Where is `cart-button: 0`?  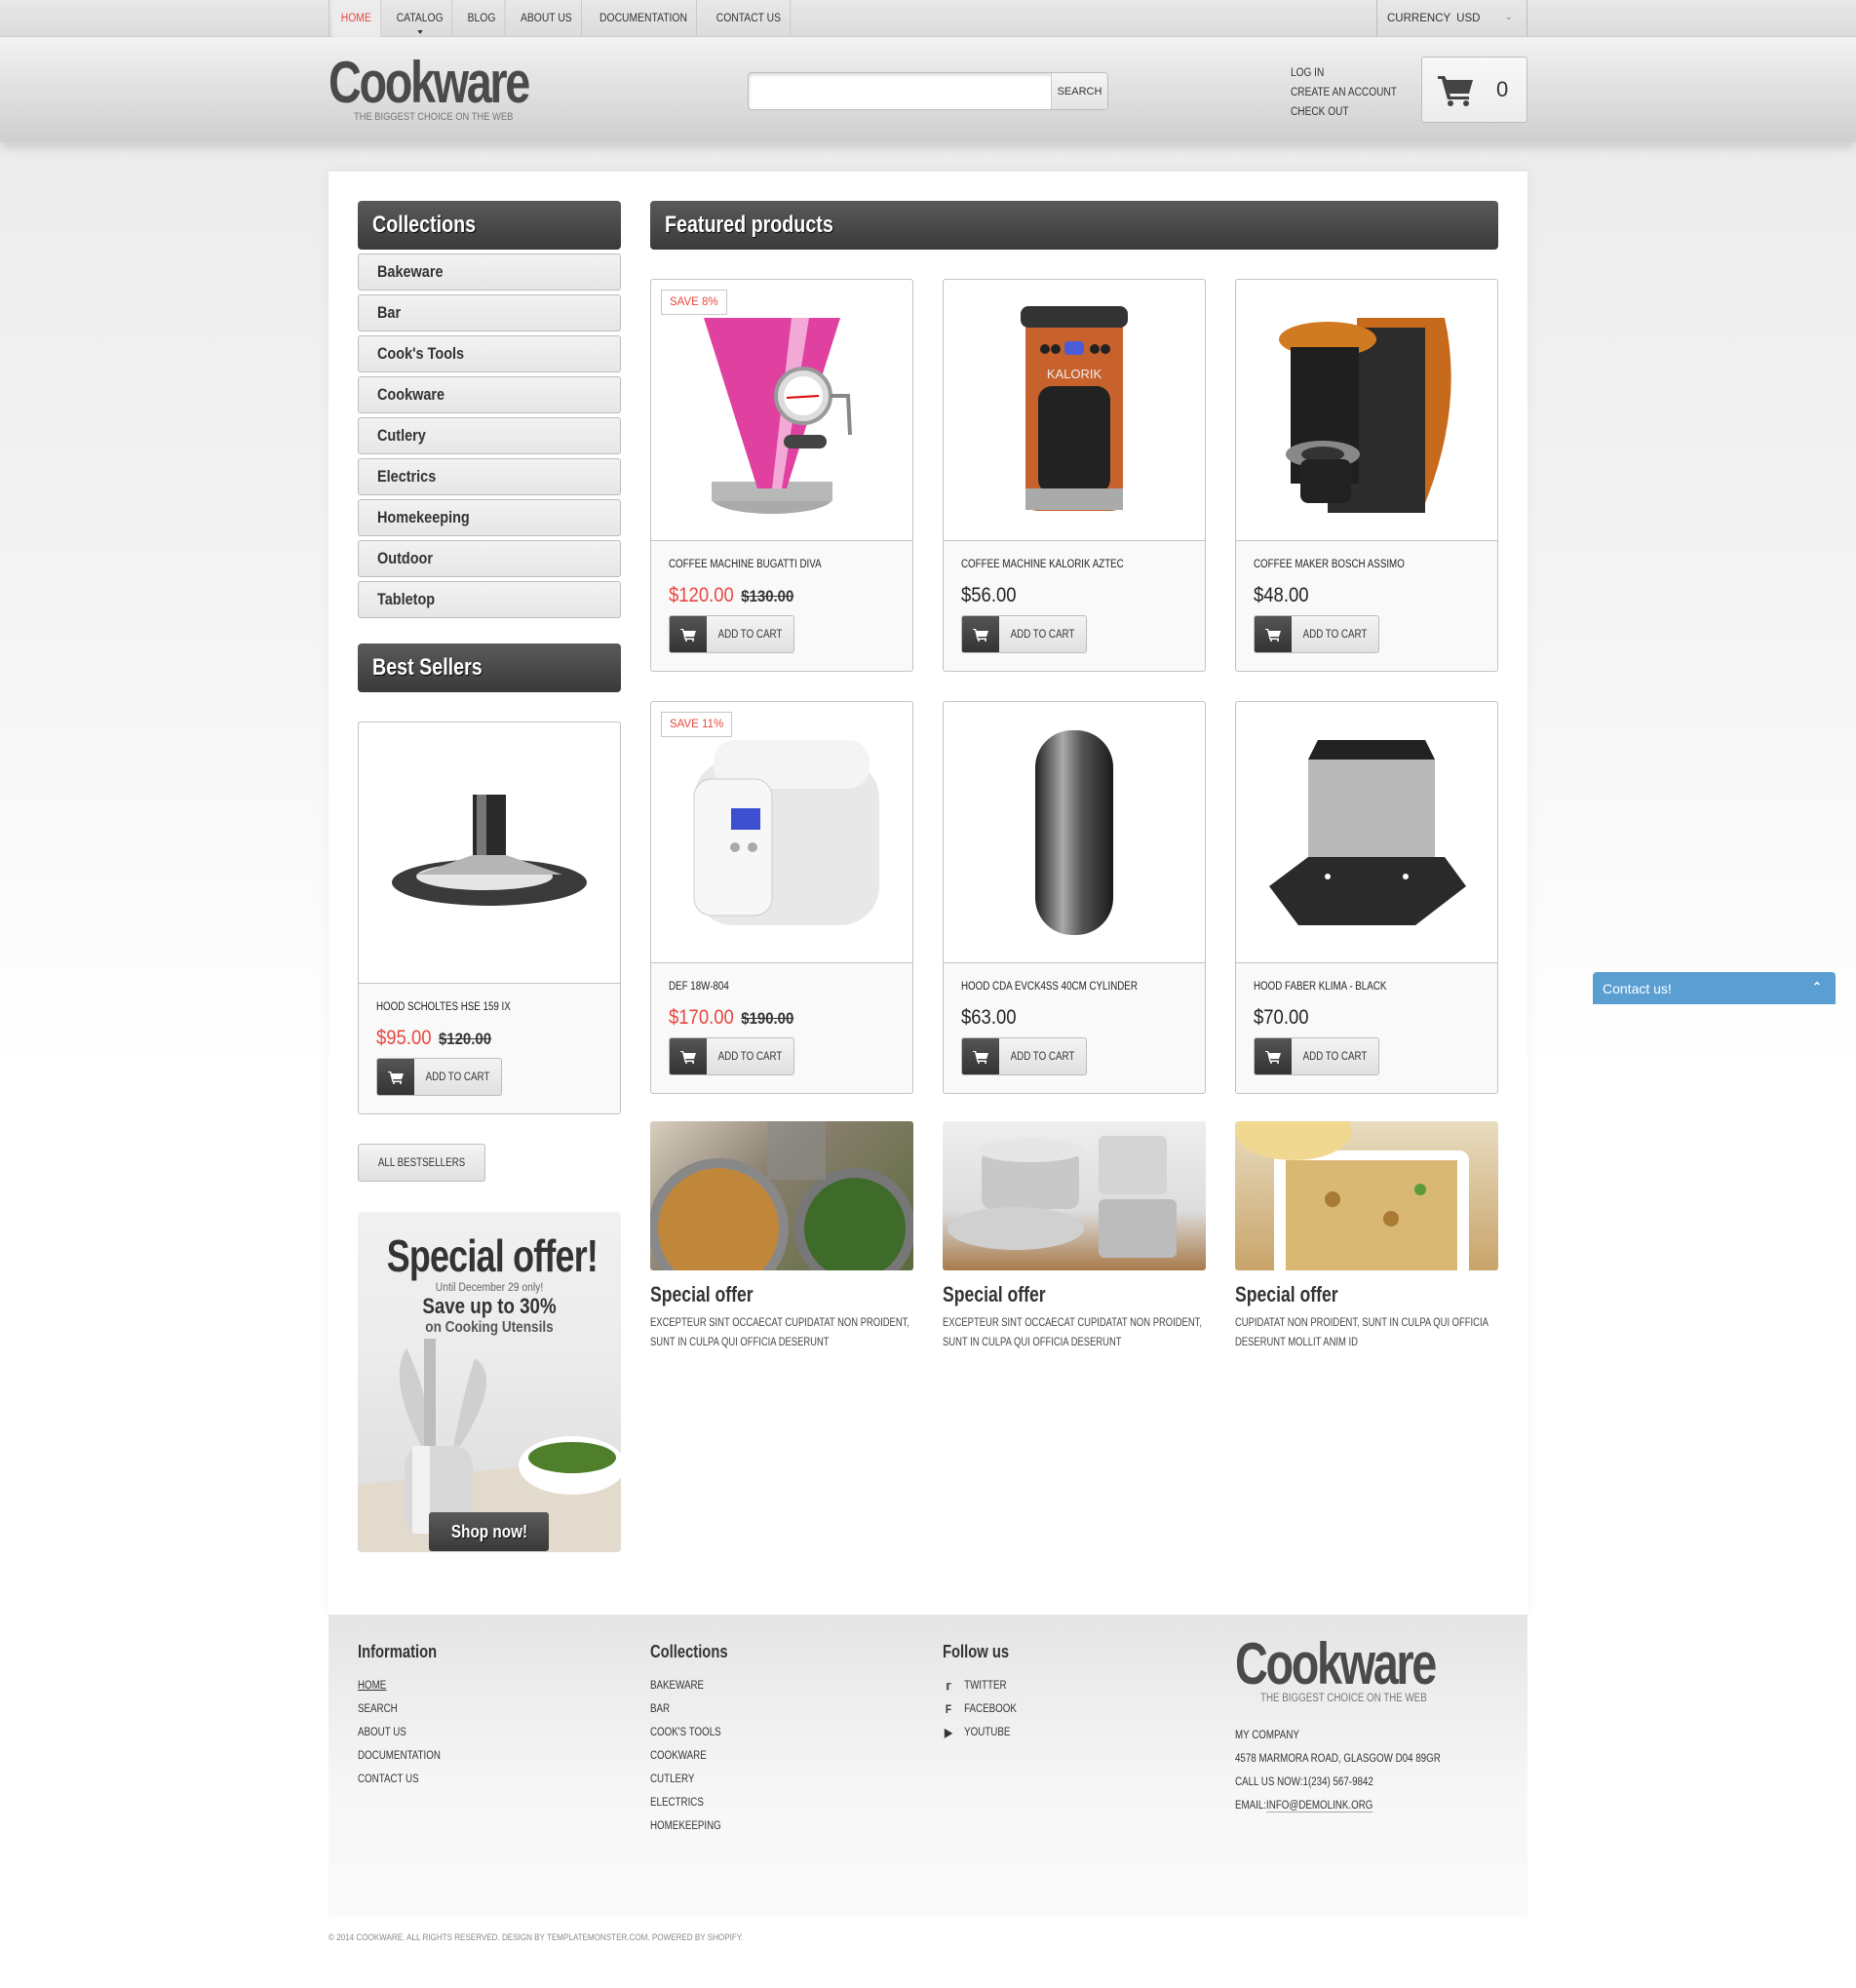 cart-button: 0 is located at coordinates (1474, 90).